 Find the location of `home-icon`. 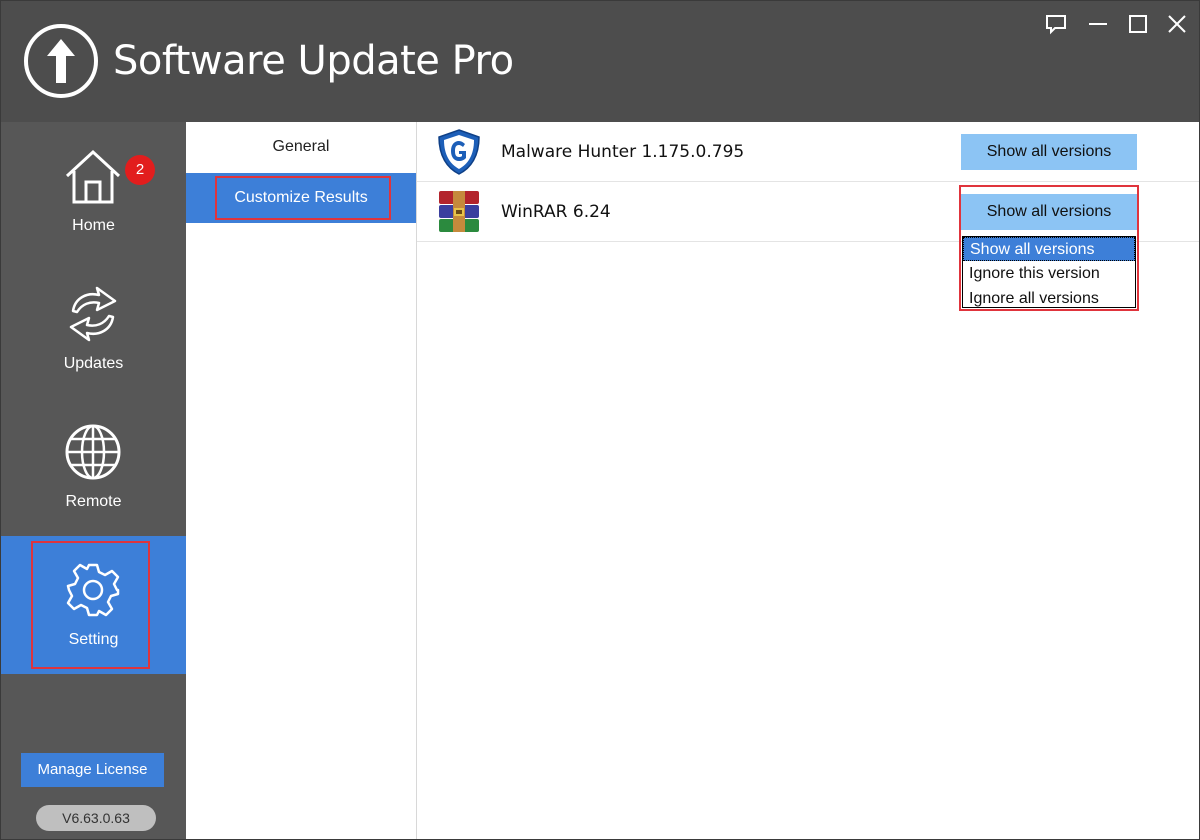

home-icon is located at coordinates (93, 176).